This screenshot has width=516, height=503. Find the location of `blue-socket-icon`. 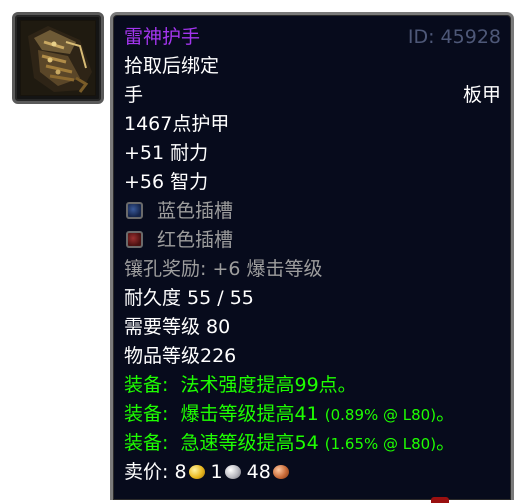

blue-socket-icon is located at coordinates (134, 210).